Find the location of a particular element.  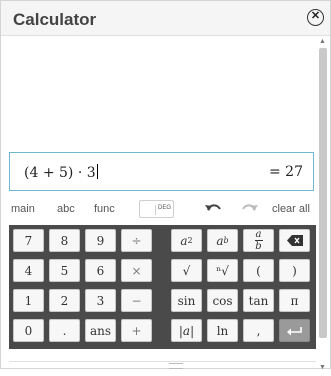

backspace-icon is located at coordinates (294, 240).